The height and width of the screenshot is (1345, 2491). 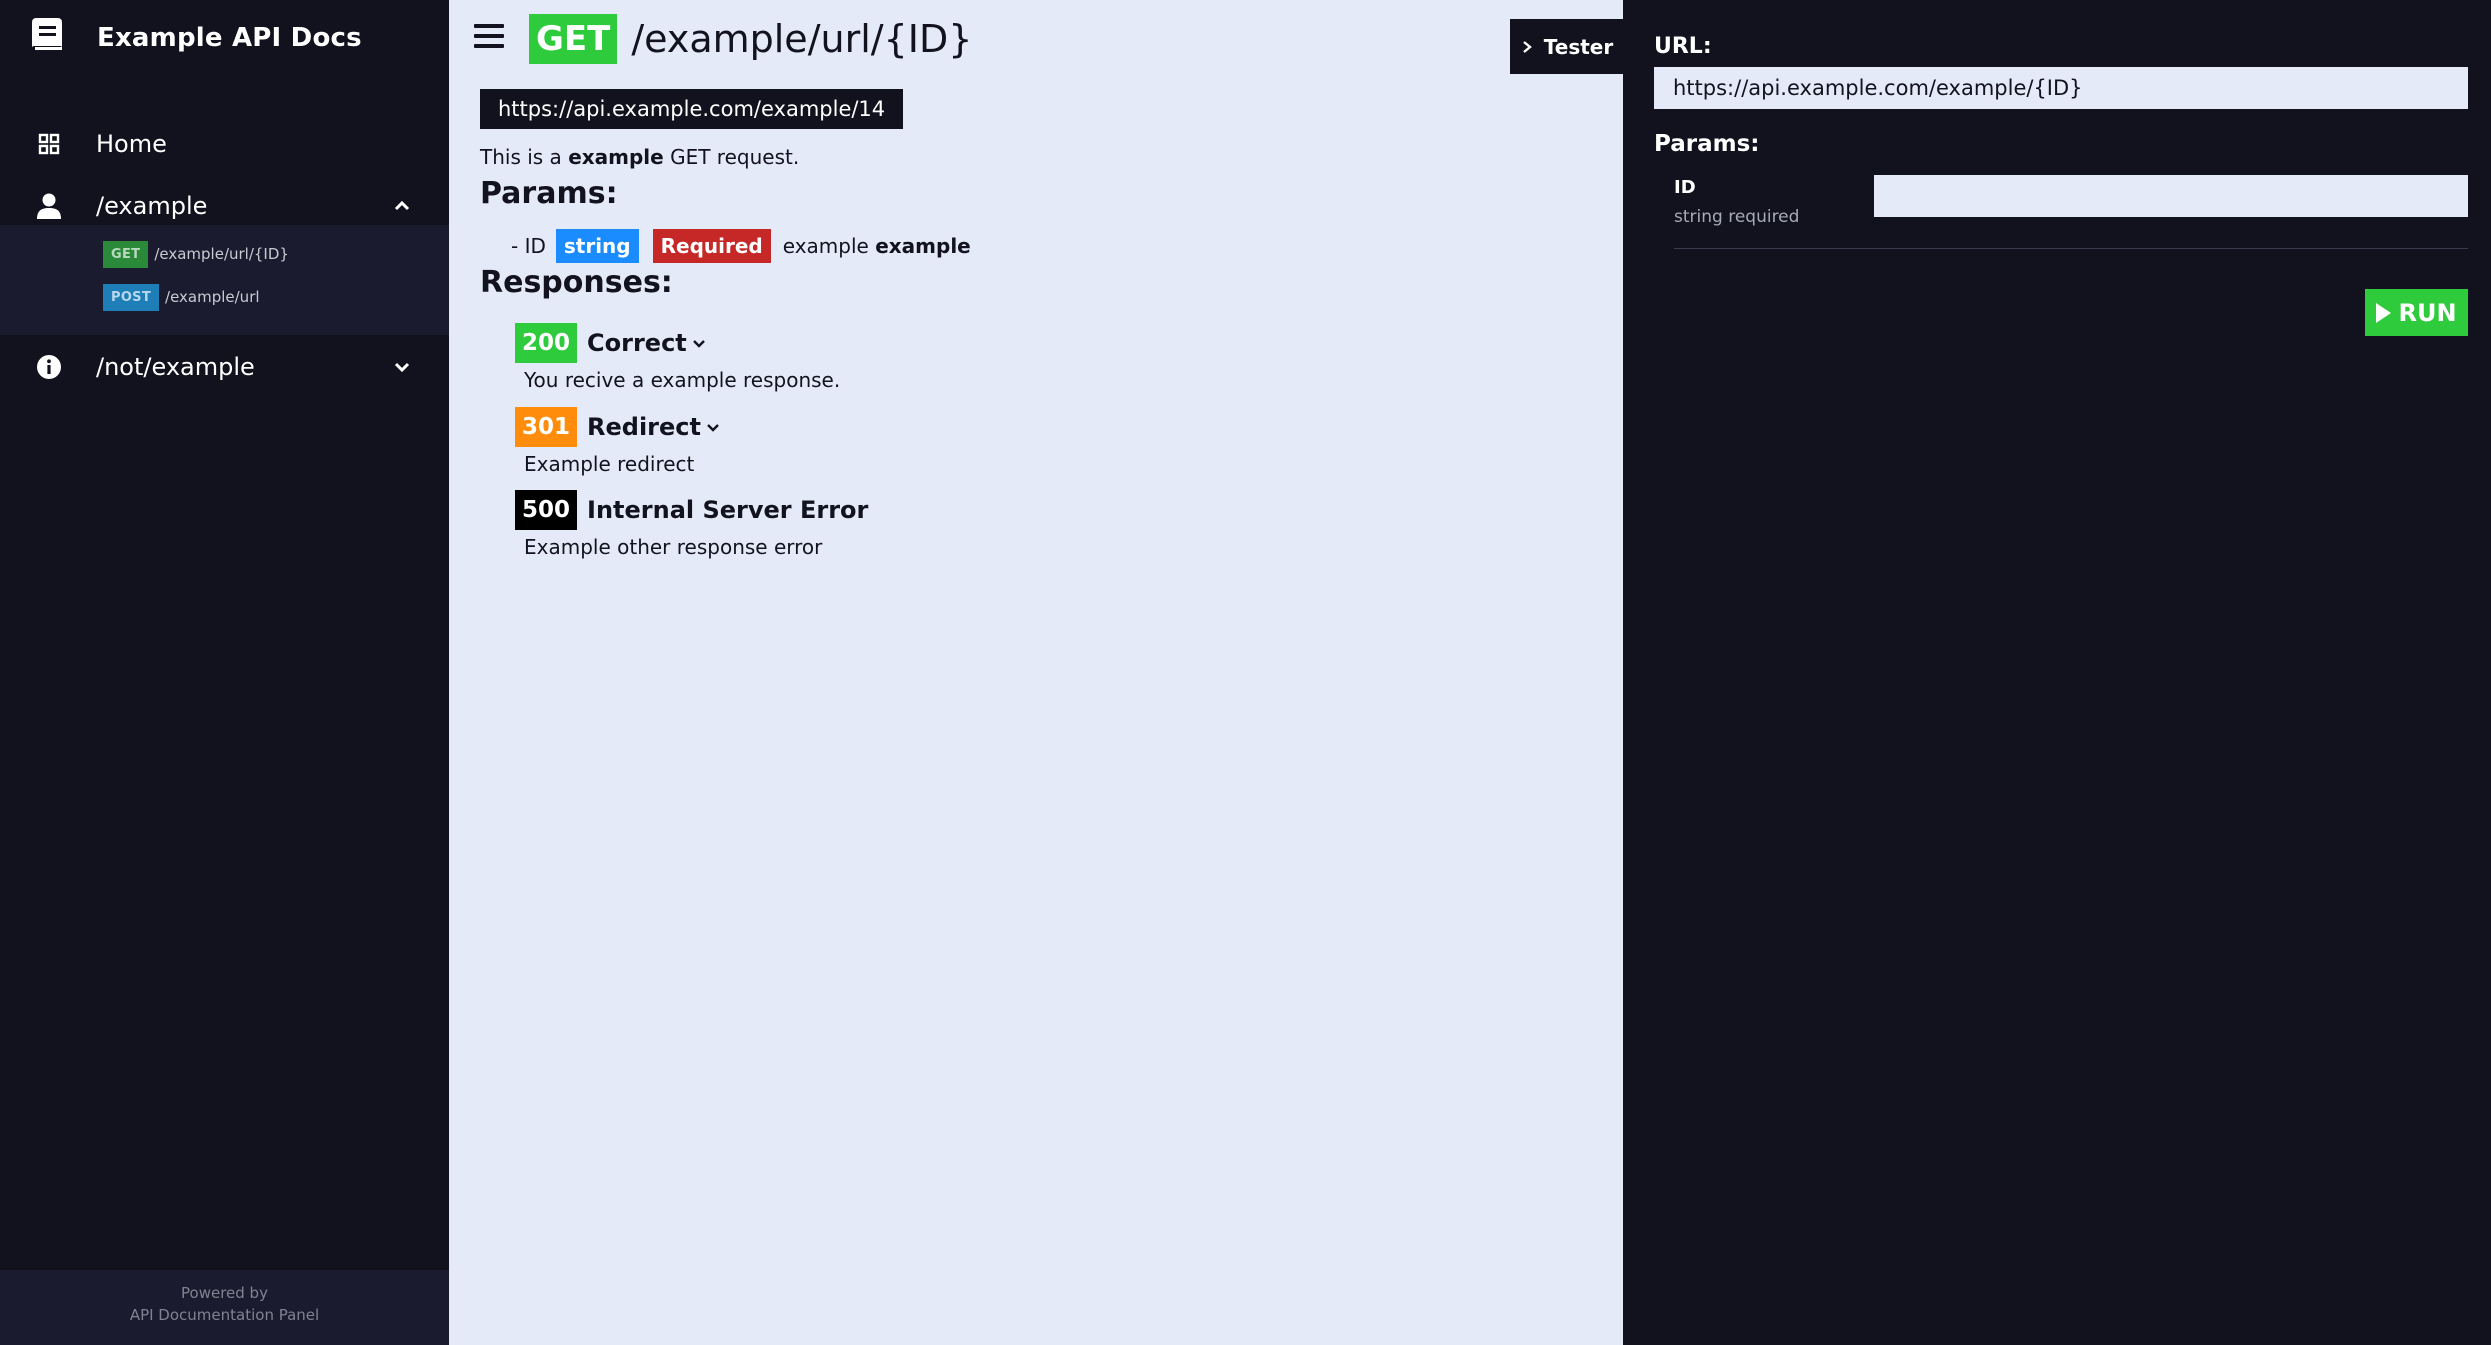 I want to click on param-example-label: example, so click(x=825, y=246).